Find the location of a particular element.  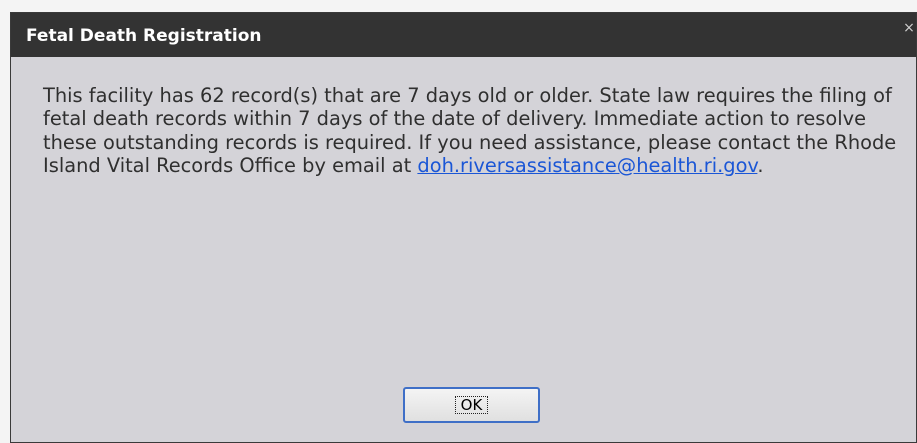

dialog-title: Fetal Death Registration is located at coordinates (144, 36).